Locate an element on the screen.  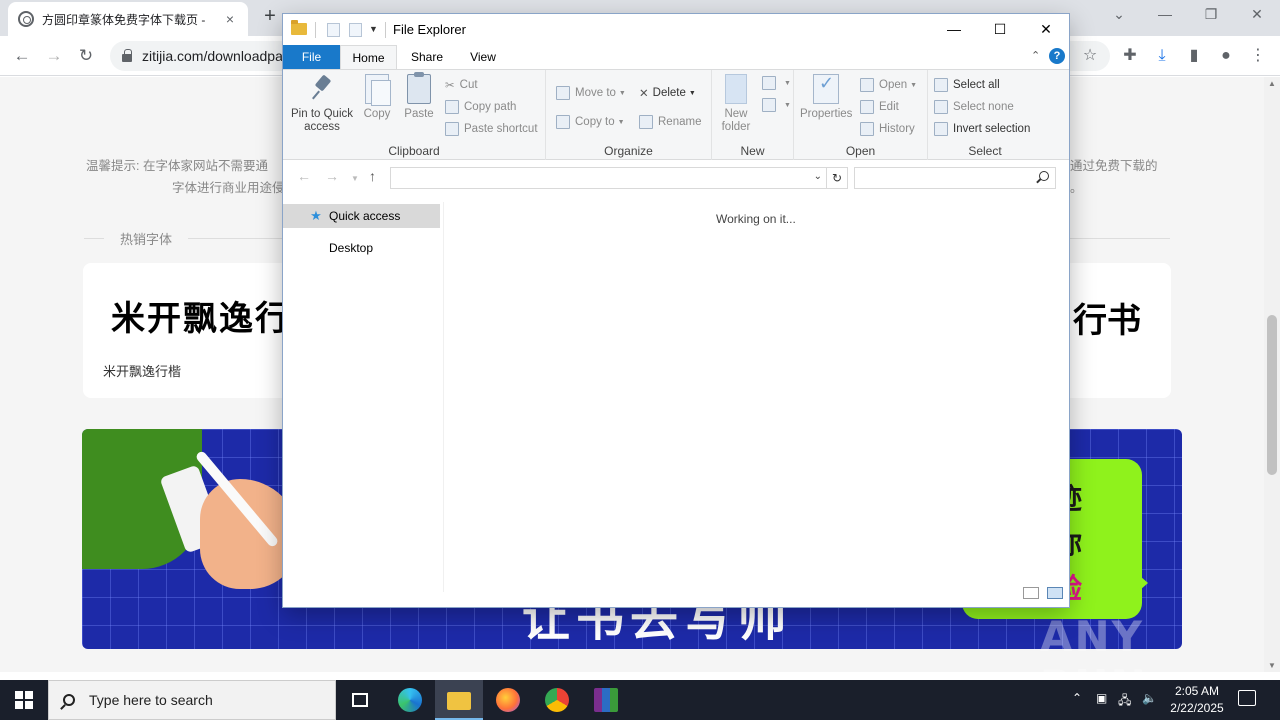
winrar-taskbar-button is located at coordinates (606, 700).